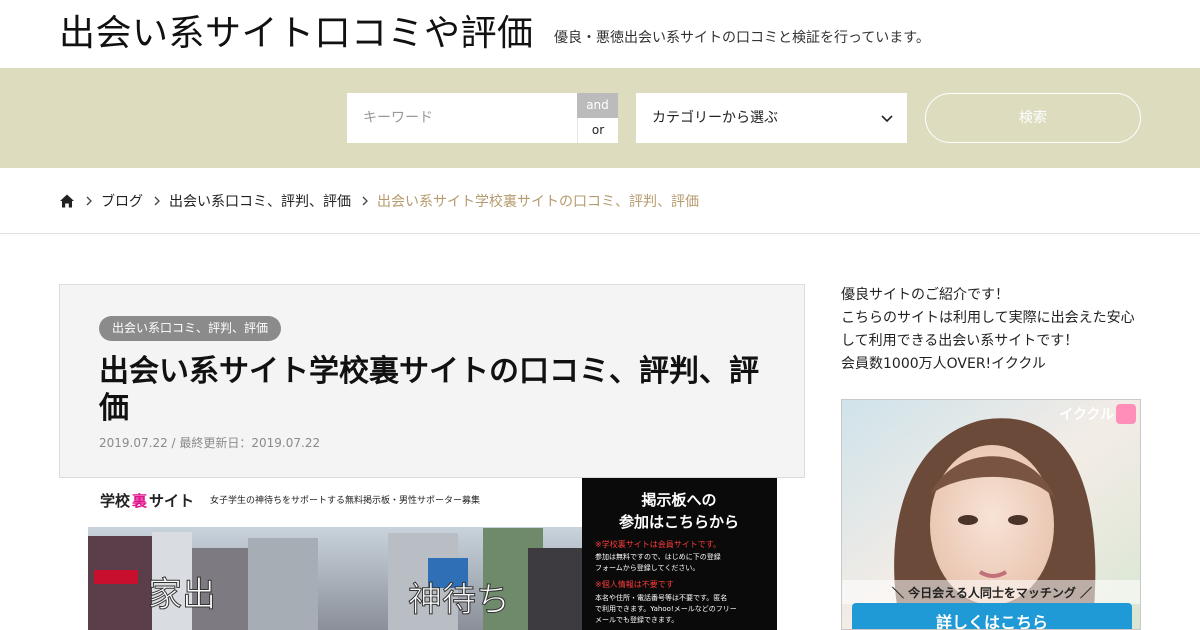  What do you see at coordinates (666, 608) in the screenshot?
I see `panel-line-4: で利用できます。Yahoo!メールなどのフリー` at bounding box center [666, 608].